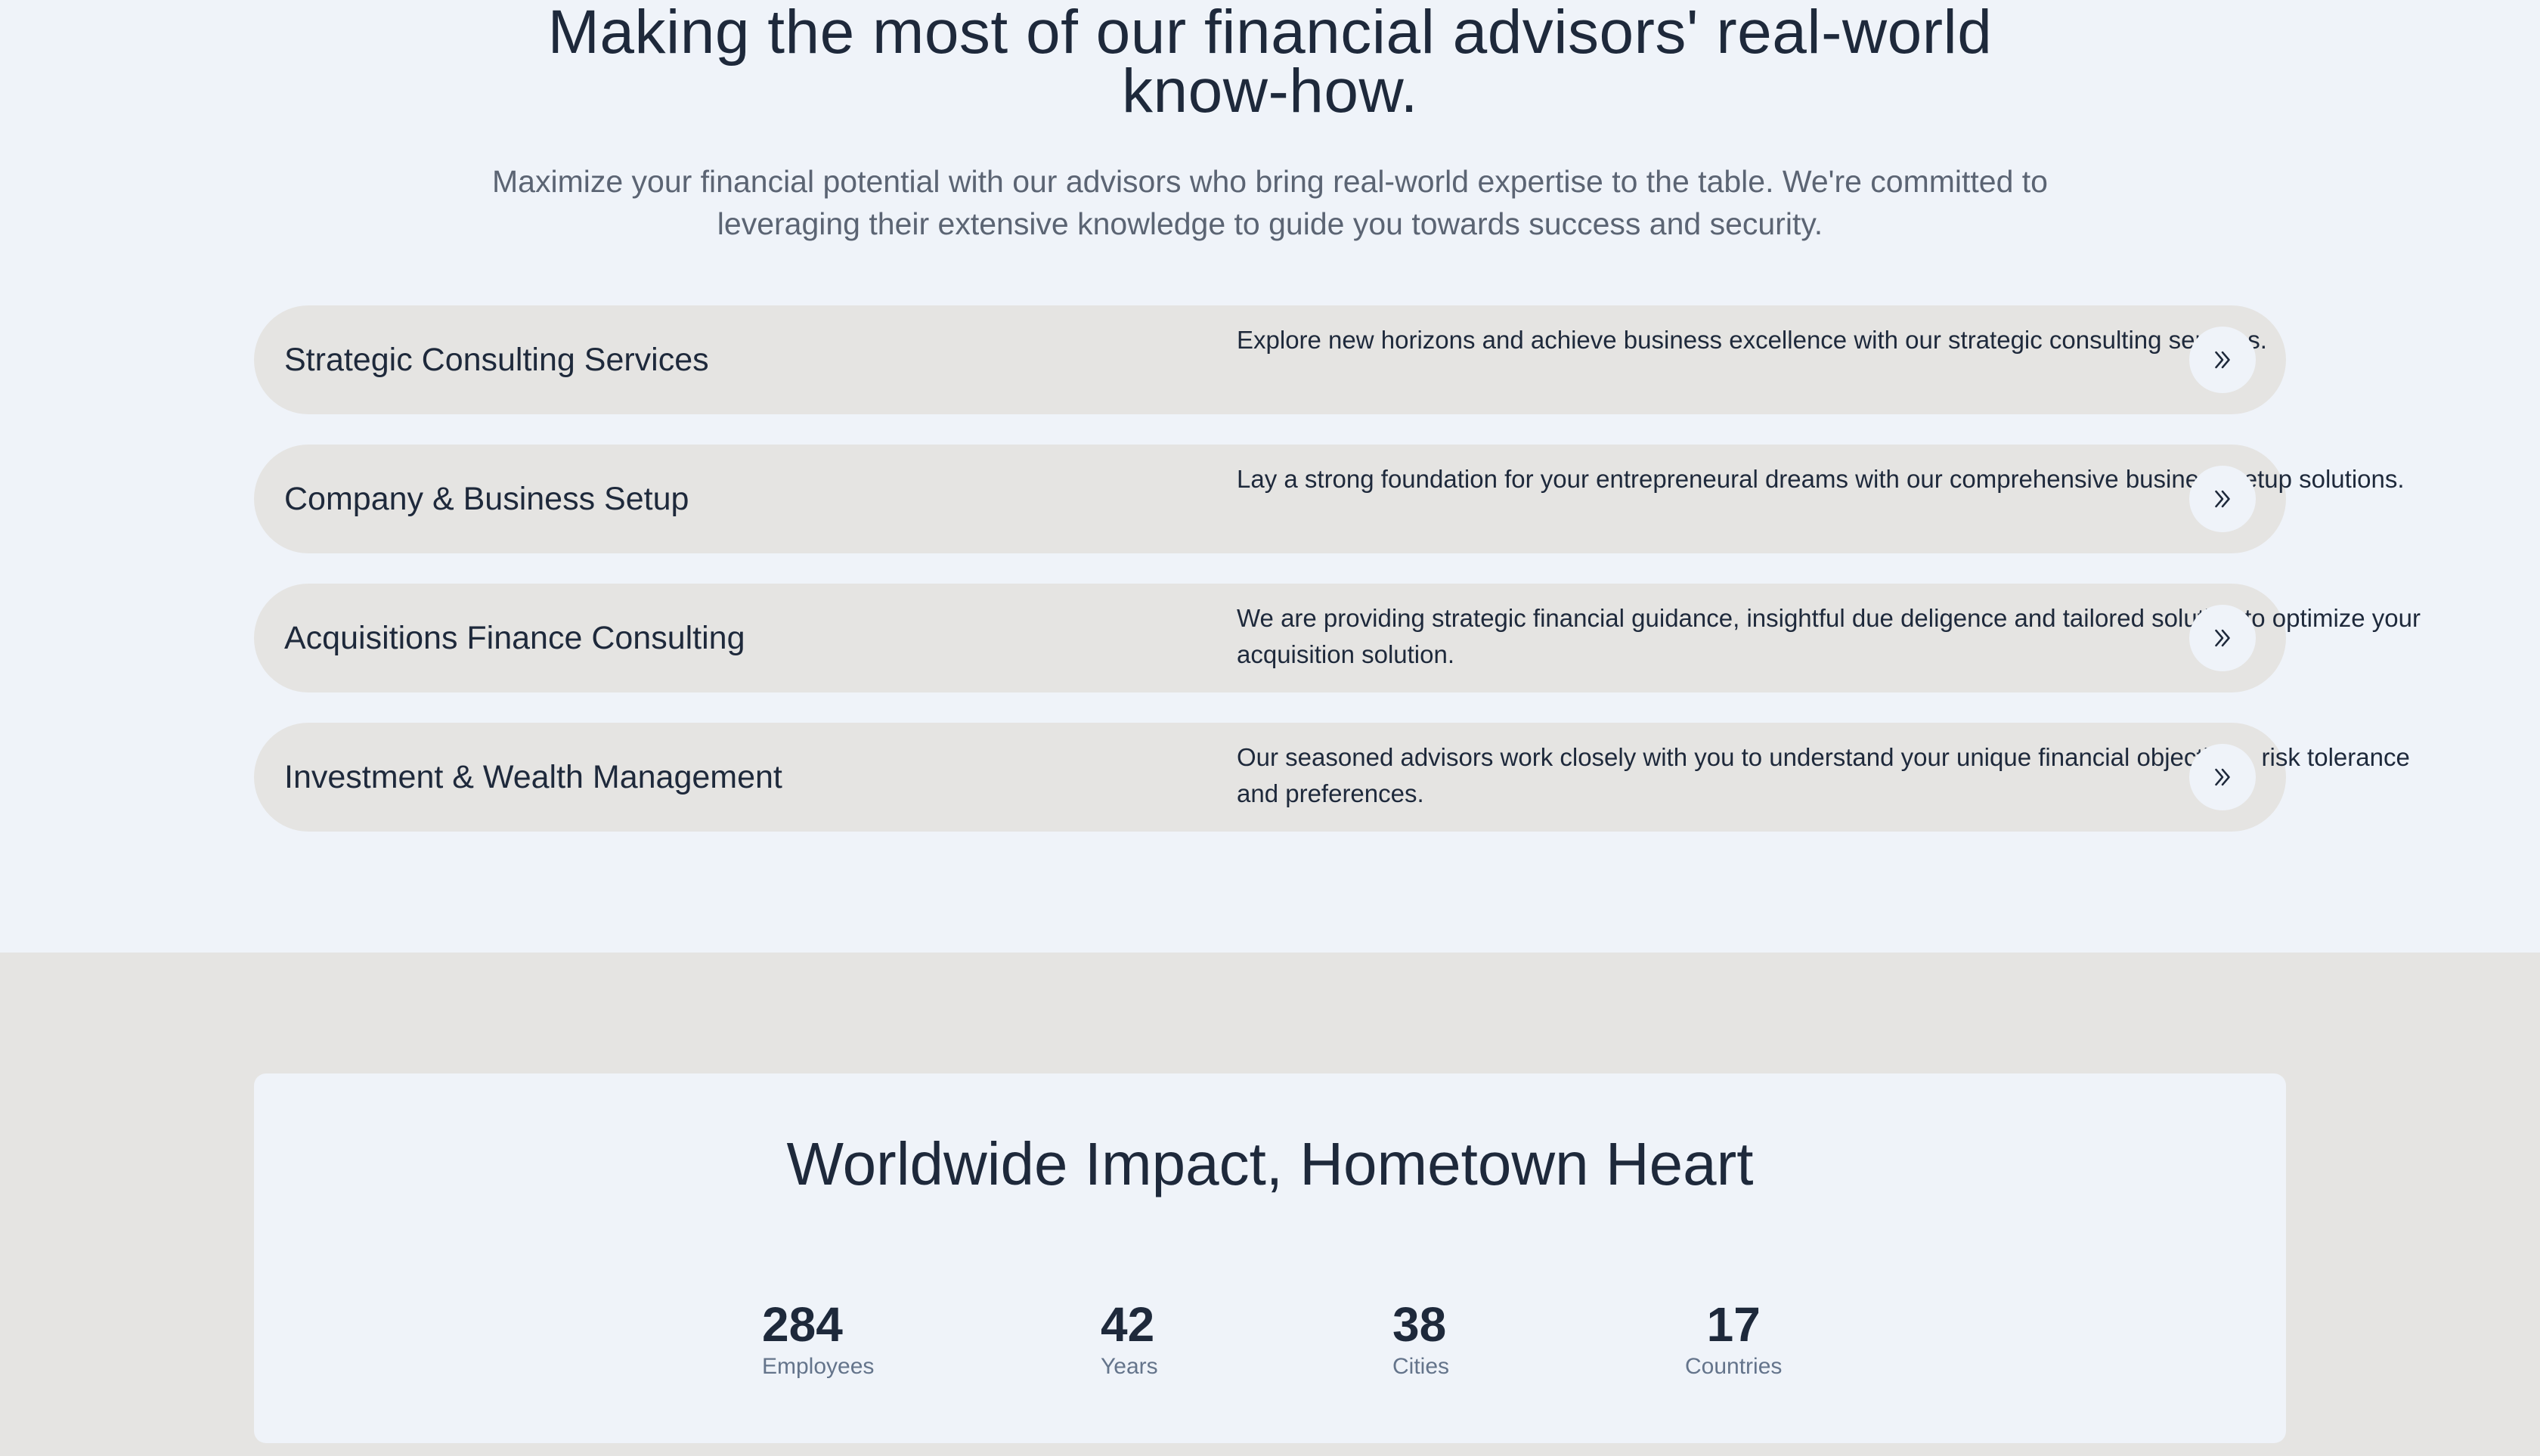 The height and width of the screenshot is (1456, 2540). I want to click on stat-label: Countries, so click(1734, 1366).